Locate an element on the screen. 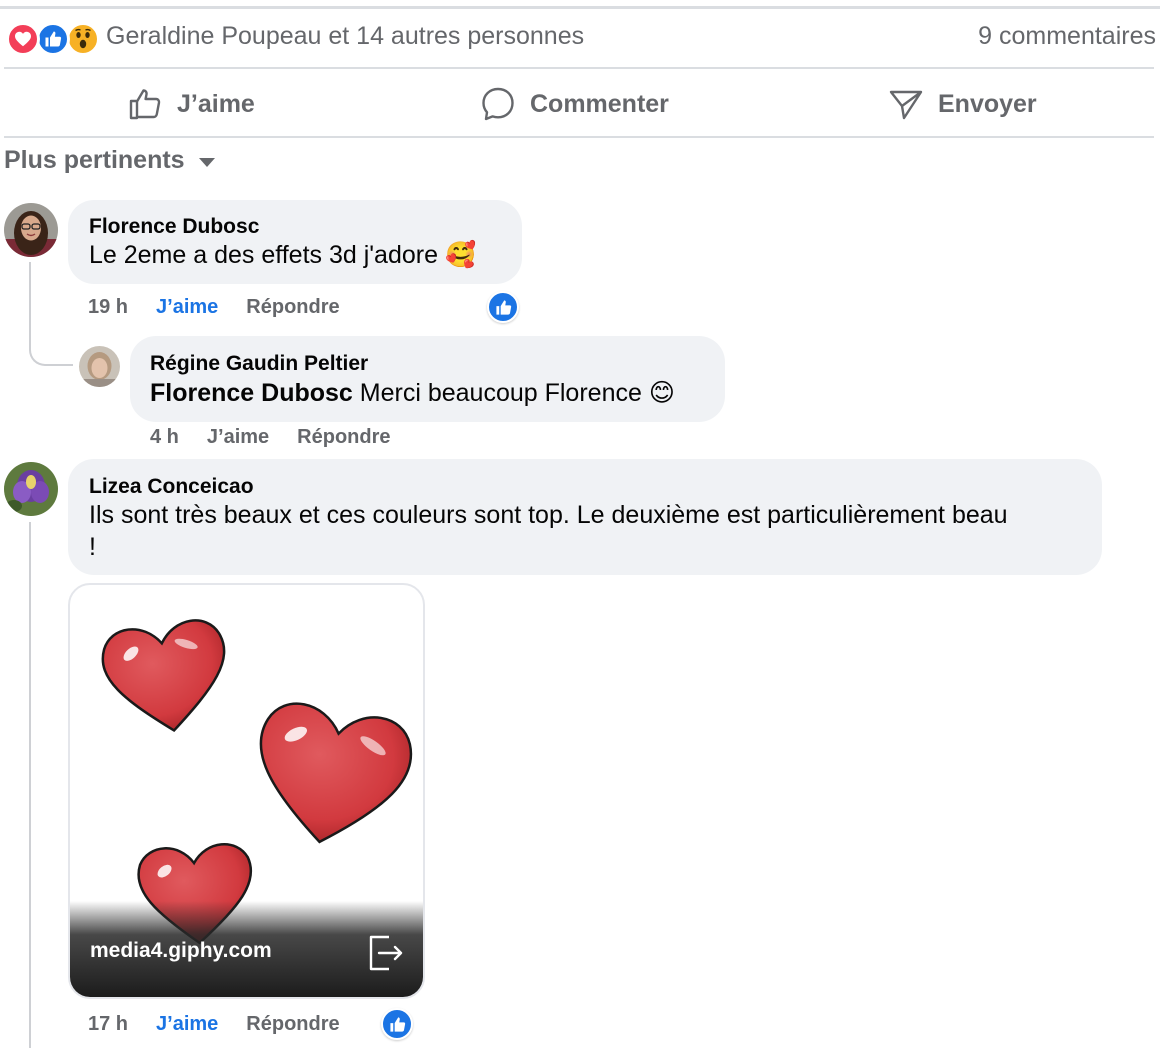  avatar-regine-gaudin-peltier is located at coordinates (99, 366).